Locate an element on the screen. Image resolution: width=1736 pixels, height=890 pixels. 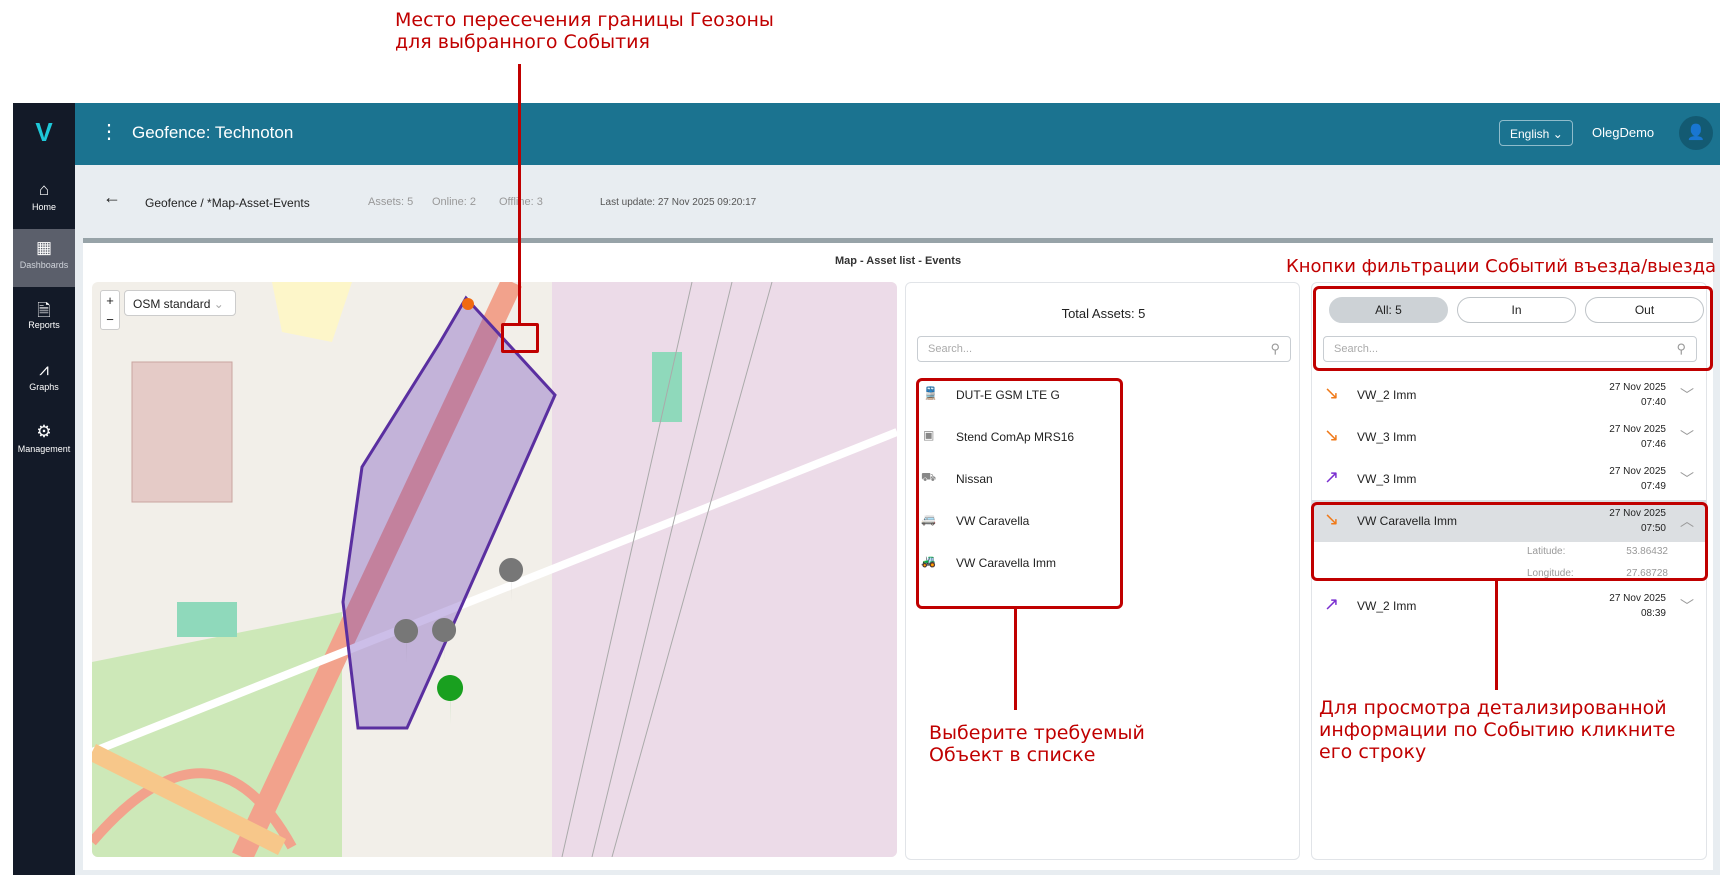
annotation-filters: Кнопки фильтрации Событий въезда/выезда is located at coordinates (1501, 266).